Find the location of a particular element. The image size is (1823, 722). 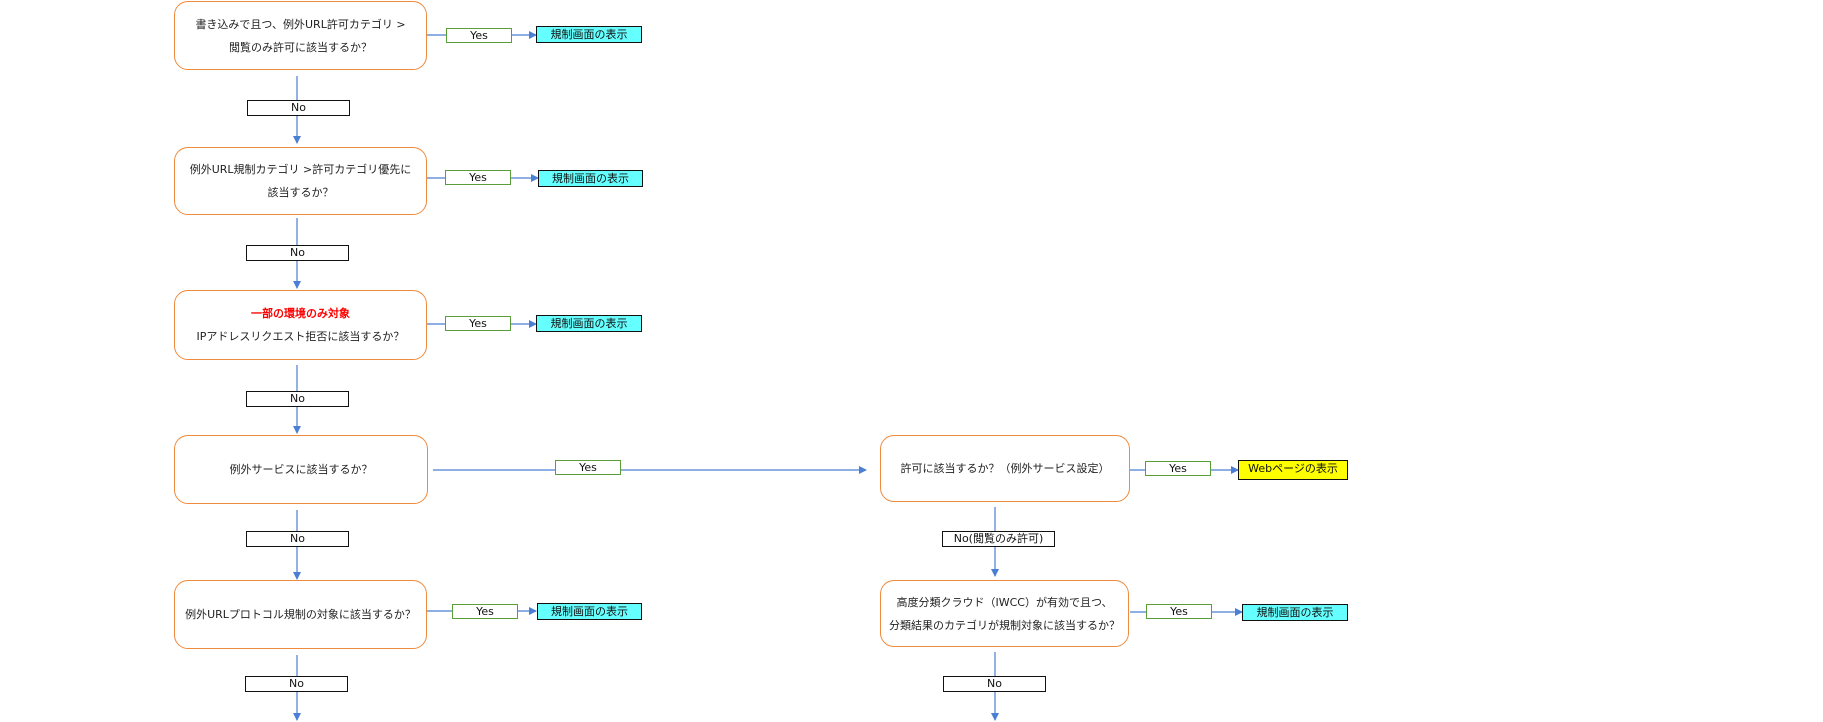

decision-text-line2: 閲覧のみ許可に該当するか？ is located at coordinates (300, 47).